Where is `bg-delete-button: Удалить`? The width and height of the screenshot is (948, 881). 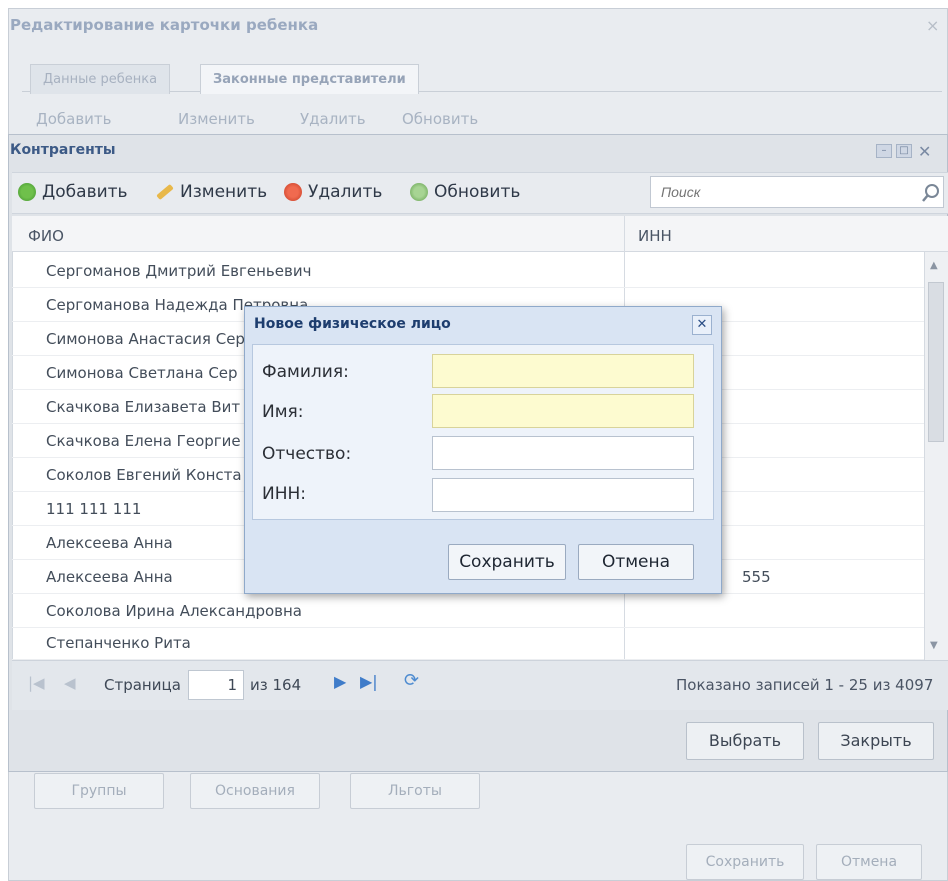 bg-delete-button: Удалить is located at coordinates (333, 119).